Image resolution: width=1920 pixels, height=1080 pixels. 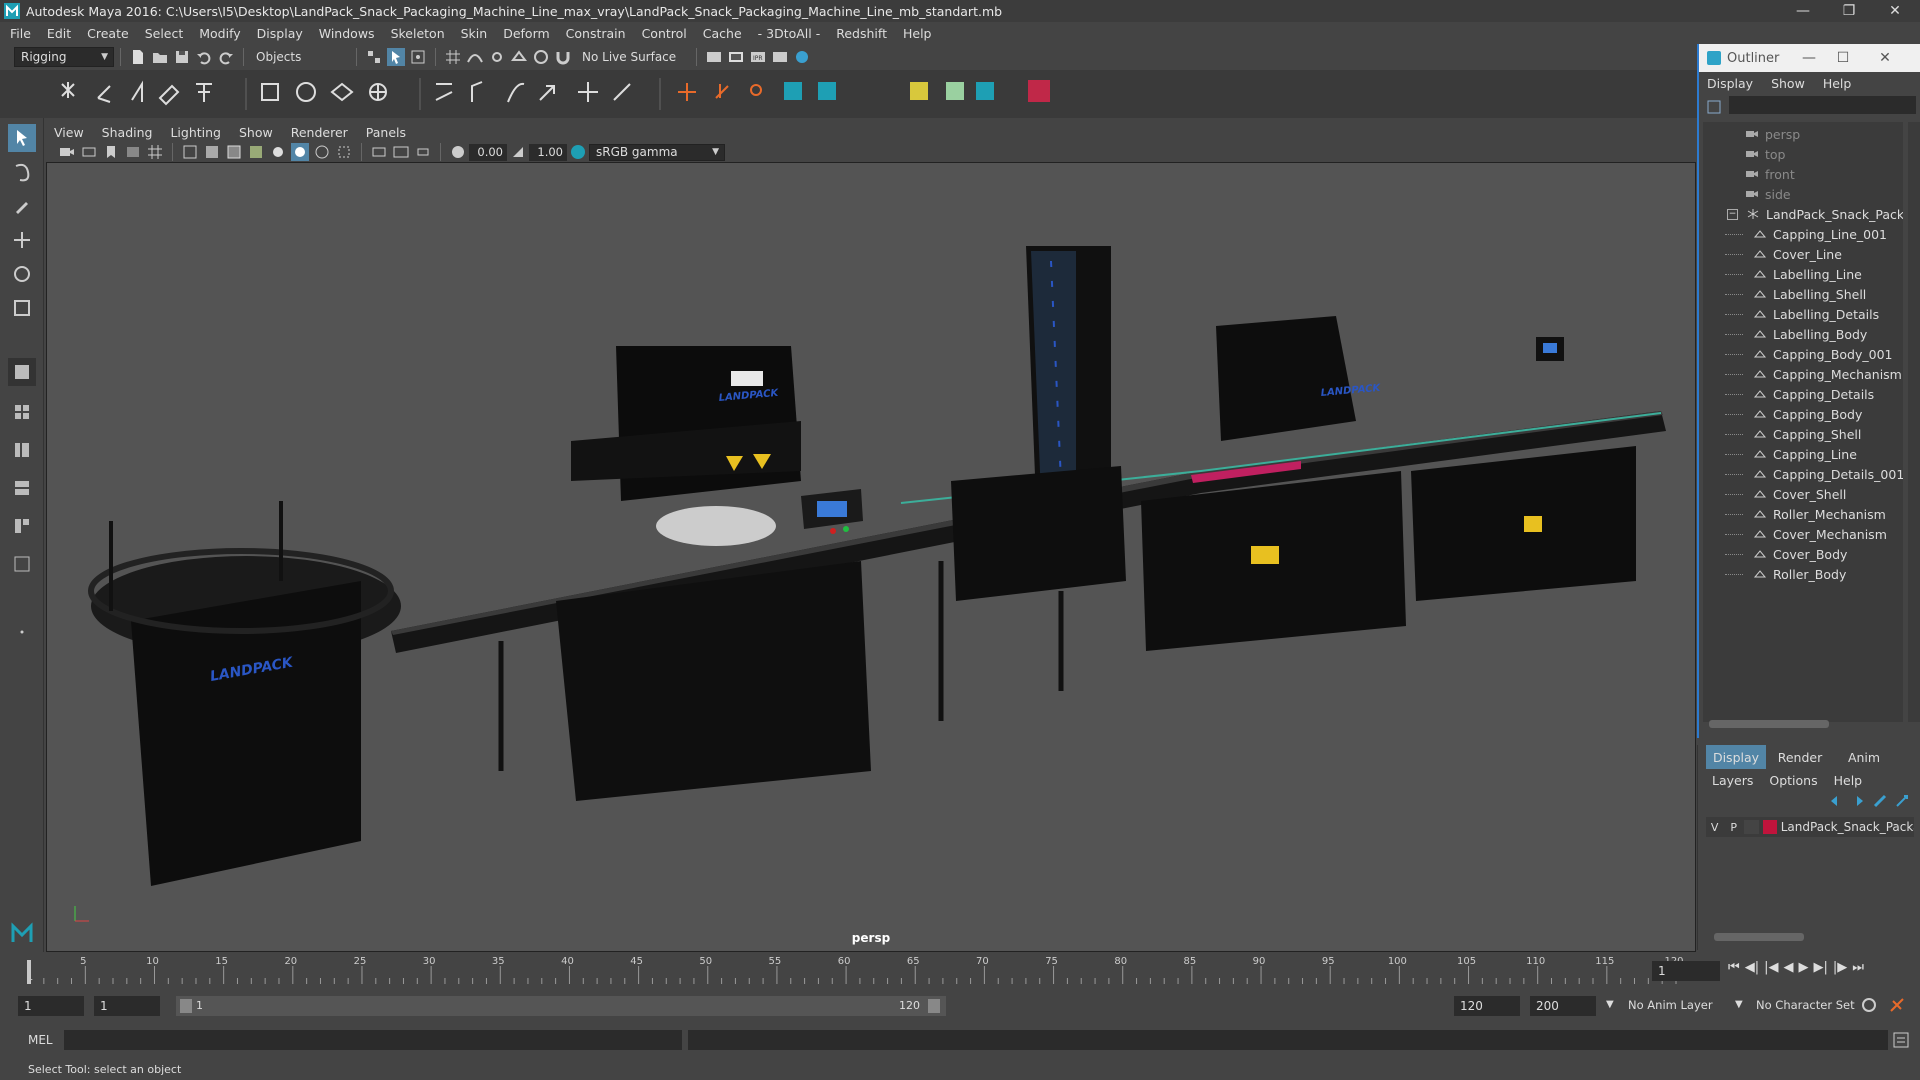 What do you see at coordinates (1736, 757) in the screenshot?
I see `tab-display: Display` at bounding box center [1736, 757].